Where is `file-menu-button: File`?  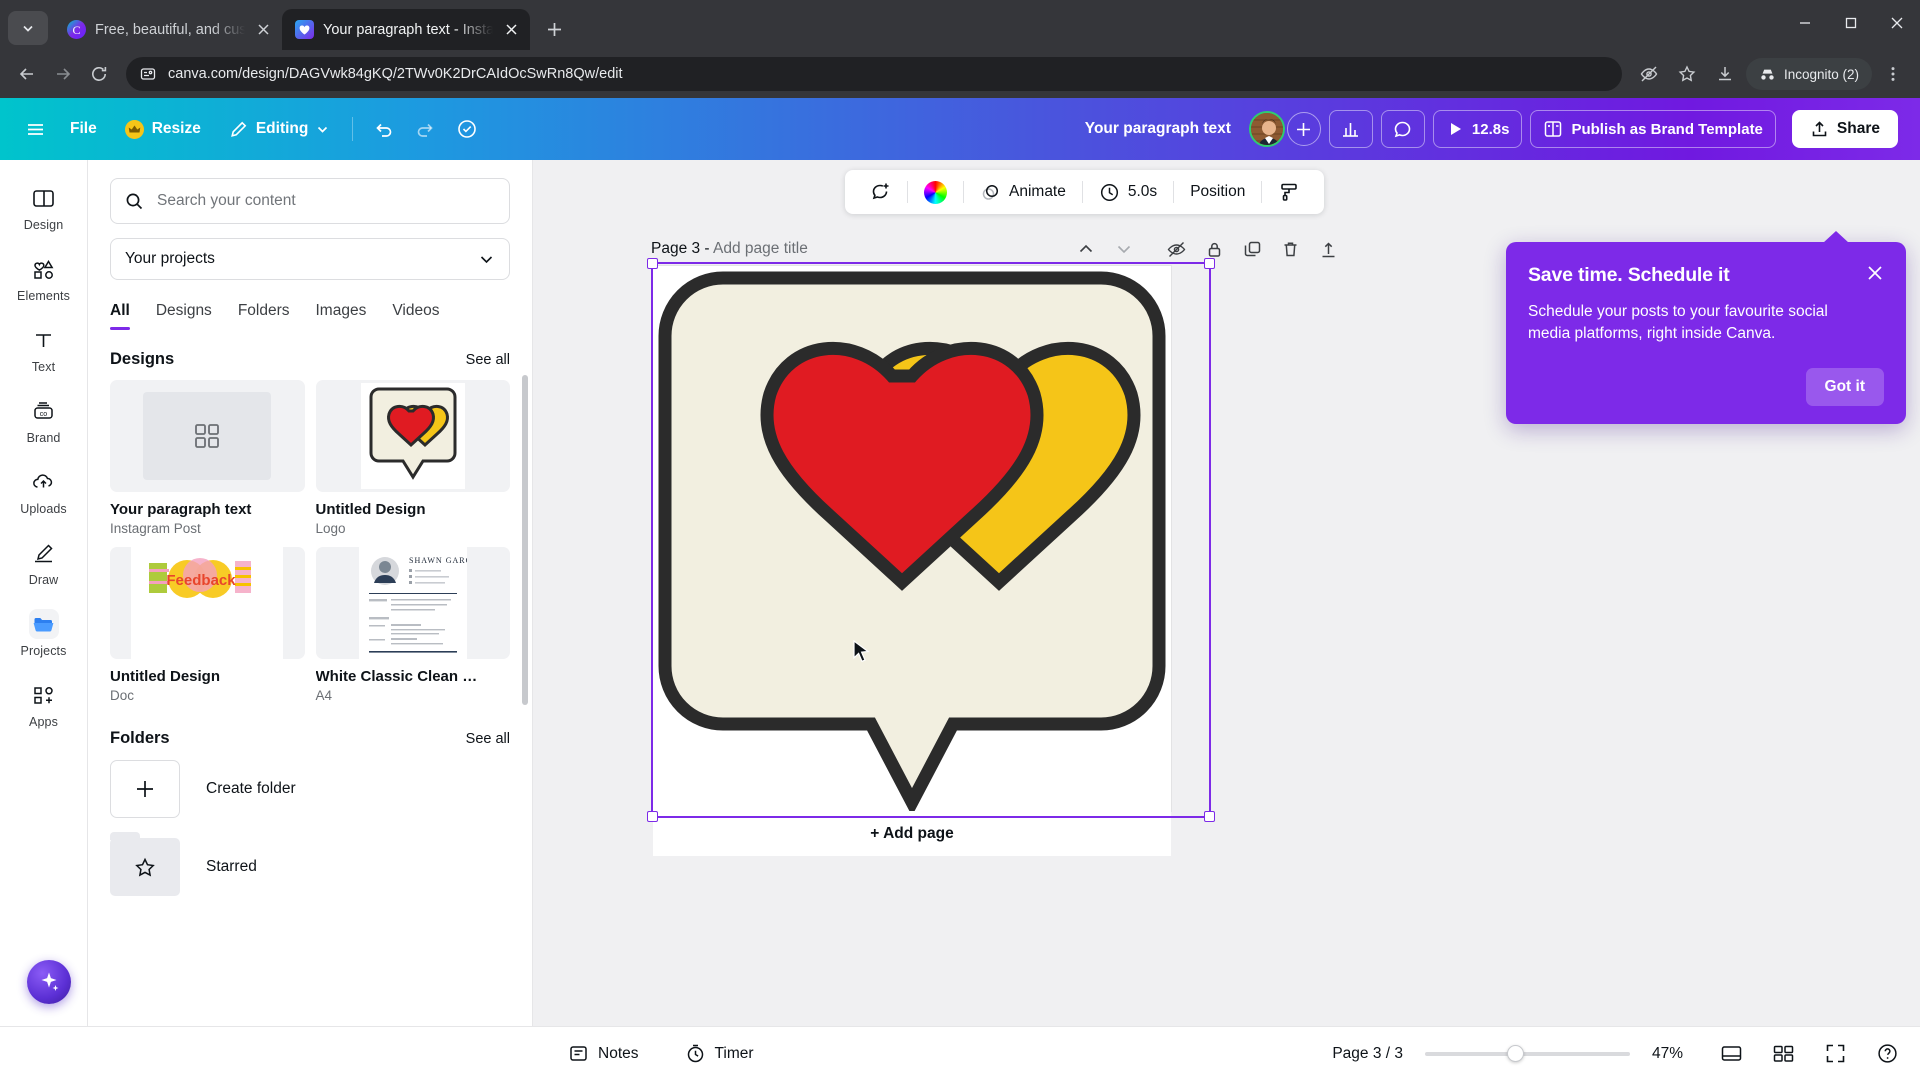
file-menu-button: File is located at coordinates (83, 129).